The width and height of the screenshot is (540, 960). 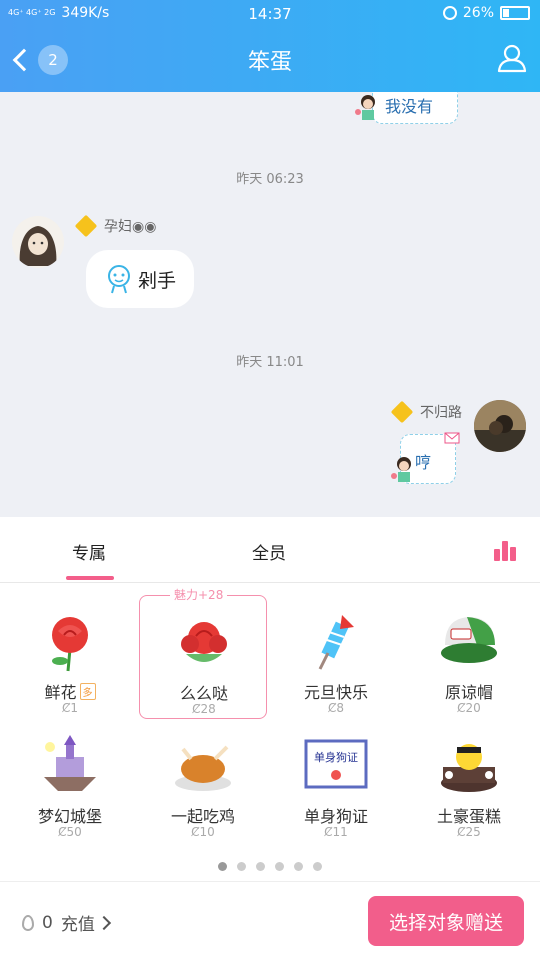 What do you see at coordinates (115, 226) in the screenshot?
I see `sender-name: 孕妇◉◉` at bounding box center [115, 226].